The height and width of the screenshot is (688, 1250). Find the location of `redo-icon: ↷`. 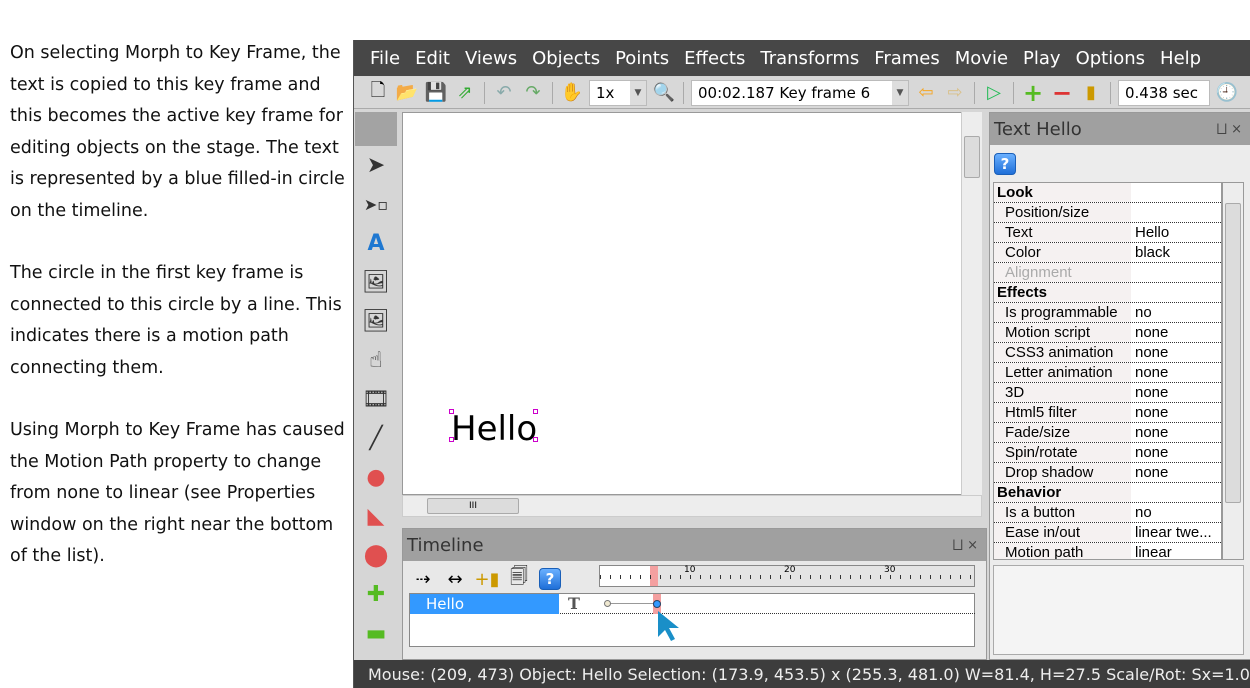

redo-icon: ↷ is located at coordinates (533, 93).